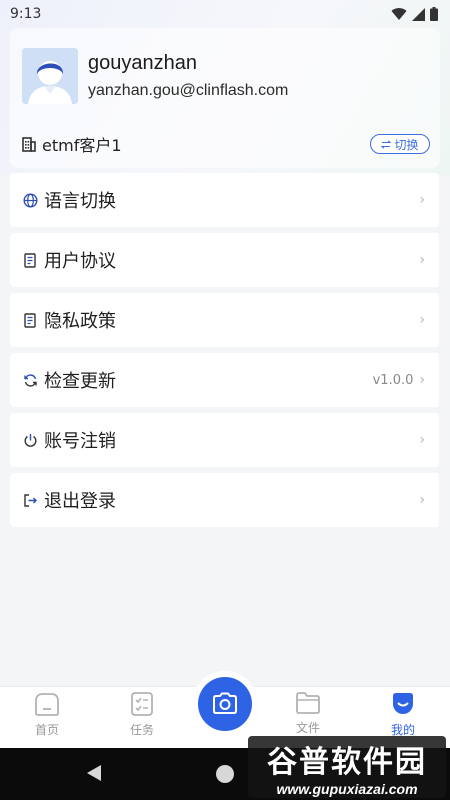 This screenshot has width=450, height=800. Describe the element at coordinates (142, 704) in the screenshot. I see `task-list-icon` at that location.